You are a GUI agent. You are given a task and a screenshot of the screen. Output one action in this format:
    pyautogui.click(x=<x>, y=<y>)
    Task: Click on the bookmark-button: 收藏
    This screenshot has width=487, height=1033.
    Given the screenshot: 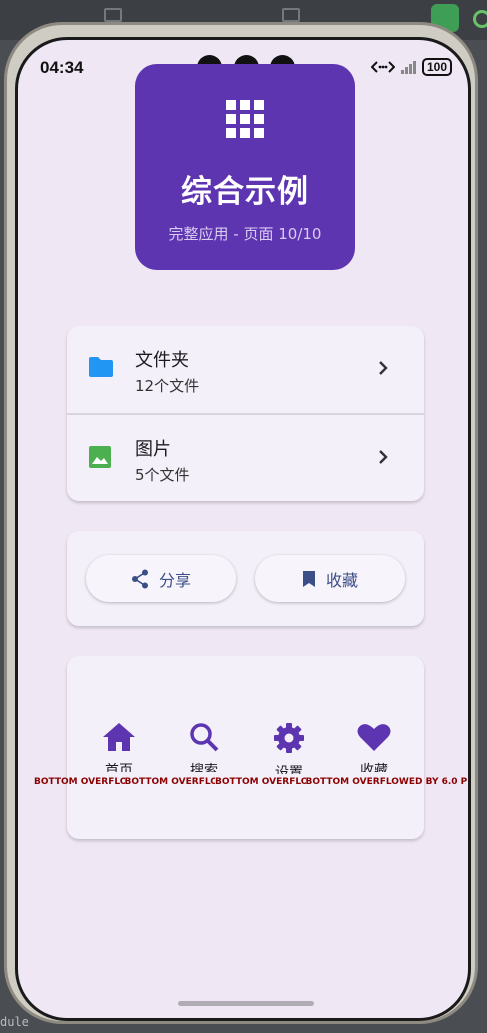 What is the action you would take?
    pyautogui.click(x=330, y=578)
    